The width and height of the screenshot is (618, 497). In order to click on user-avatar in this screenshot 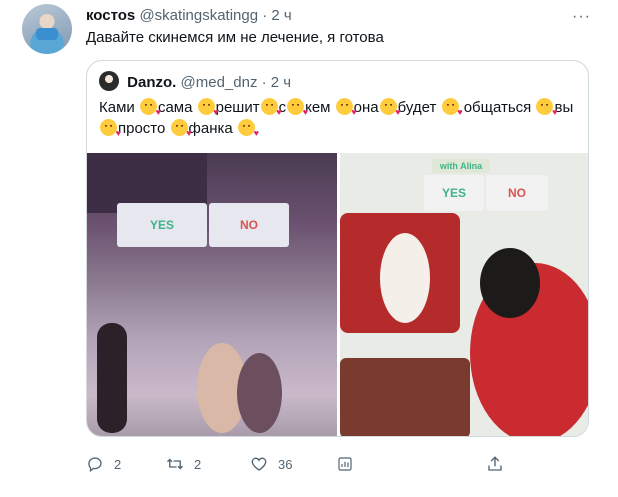, I will do `click(47, 29)`.